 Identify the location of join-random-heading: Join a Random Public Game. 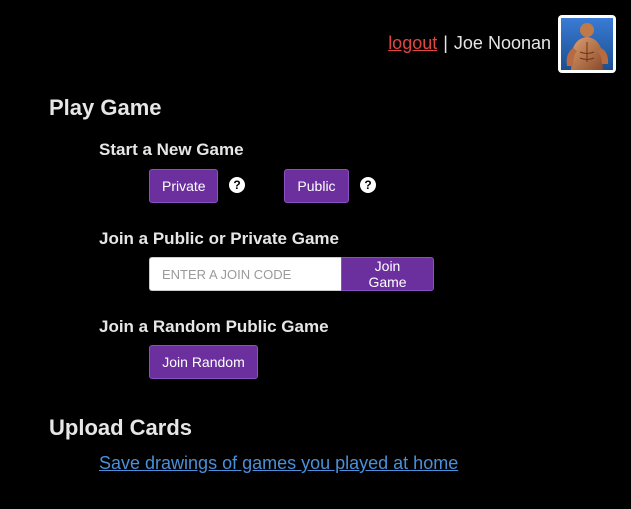
(214, 326).